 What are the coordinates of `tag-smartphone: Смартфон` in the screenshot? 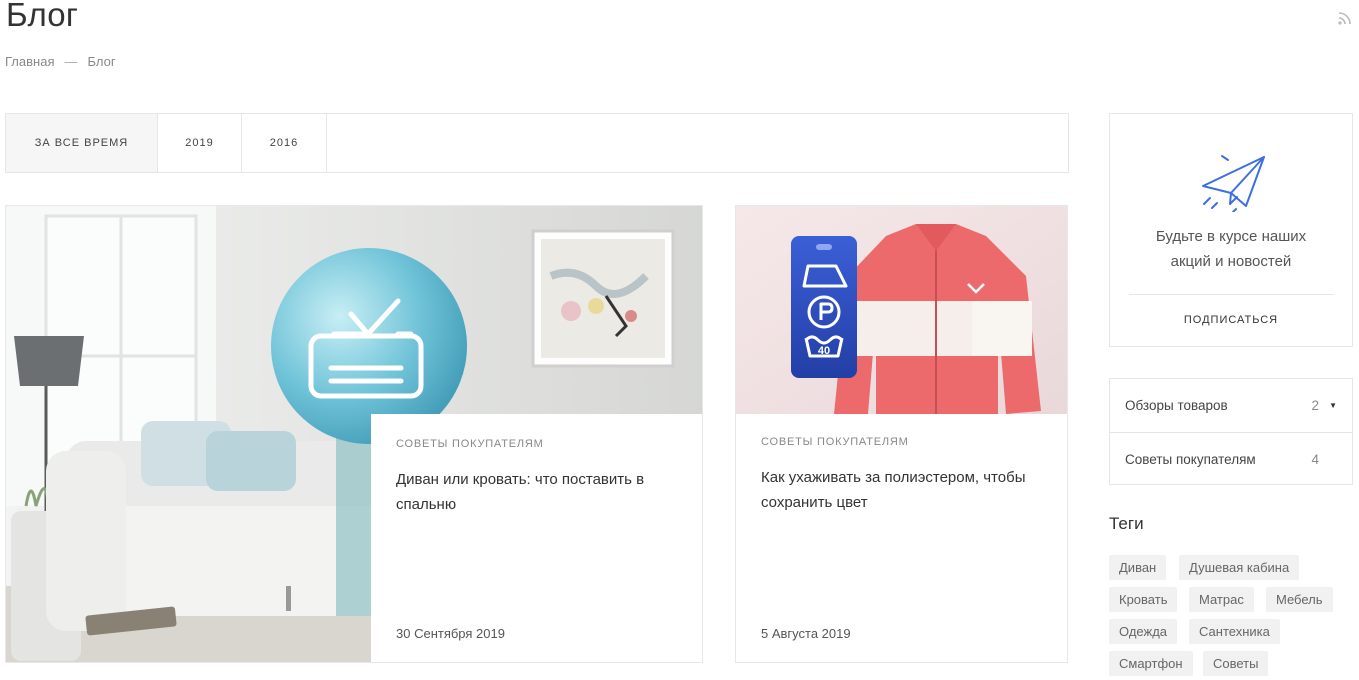 It's located at (1151, 663).